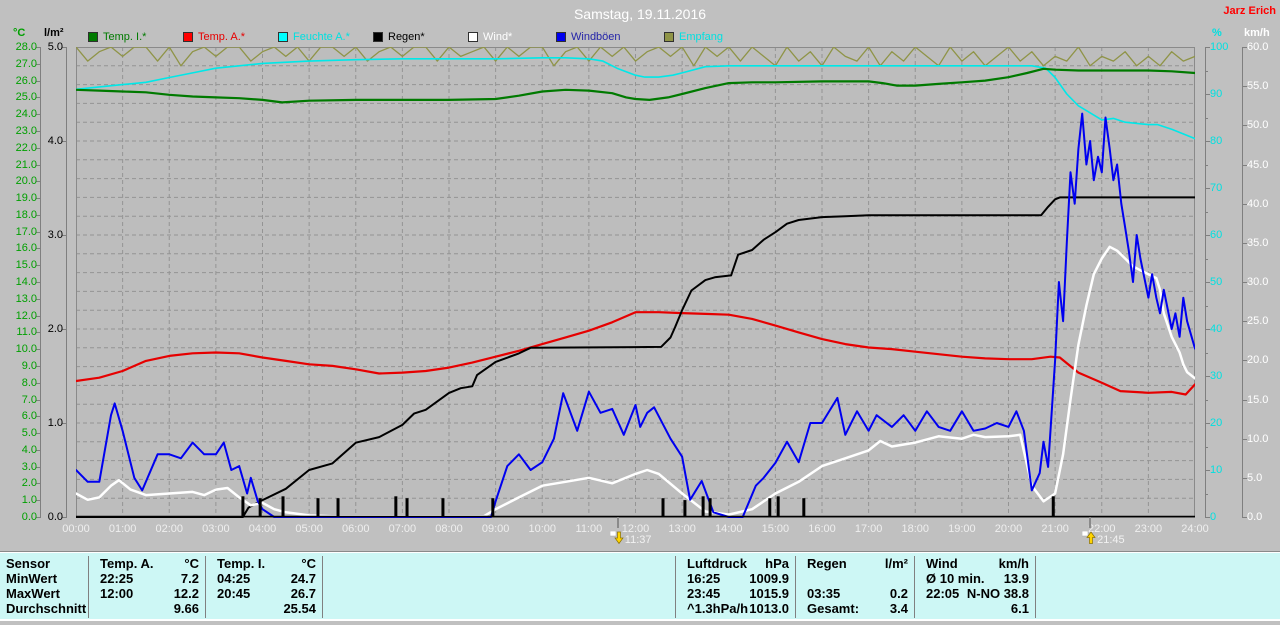  I want to click on x-axis-label: 07:00, so click(402, 529).